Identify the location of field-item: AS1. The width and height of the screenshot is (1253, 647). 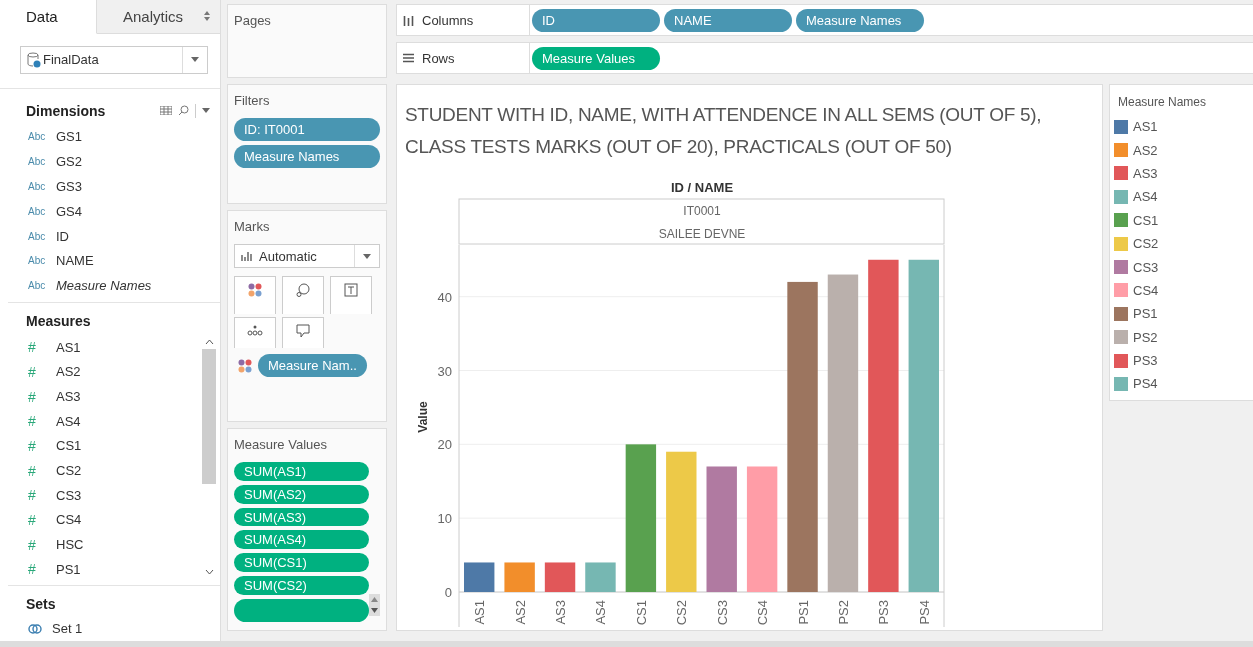
(68, 347).